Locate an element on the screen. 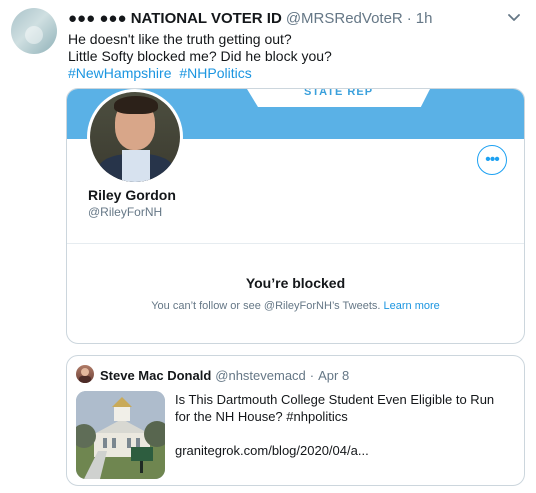  quoted-text-line-2: for the NH House? #nhpolitics is located at coordinates (261, 416).